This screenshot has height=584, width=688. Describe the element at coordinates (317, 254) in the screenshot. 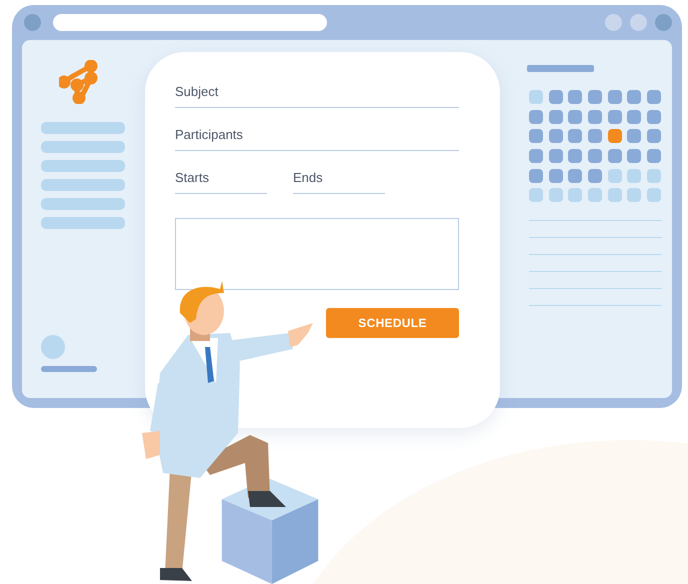

I see `notes-field` at that location.